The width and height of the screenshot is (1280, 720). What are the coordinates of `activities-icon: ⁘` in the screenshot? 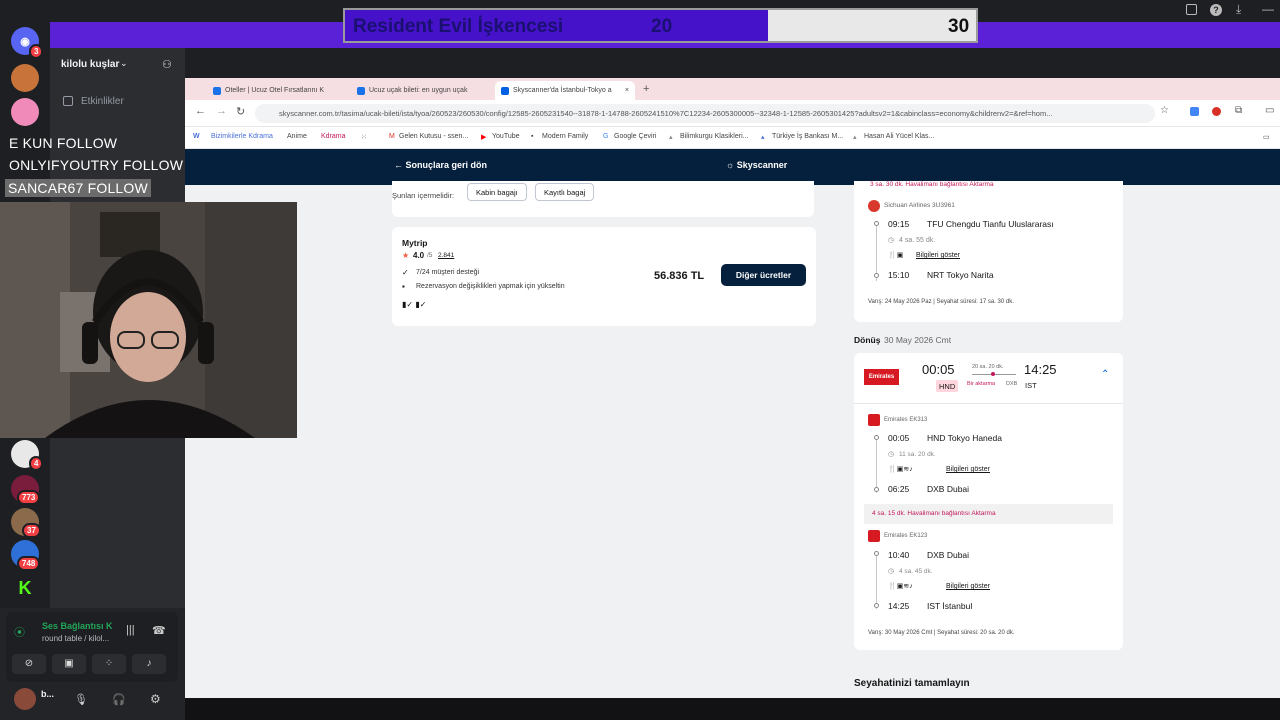 It's located at (109, 664).